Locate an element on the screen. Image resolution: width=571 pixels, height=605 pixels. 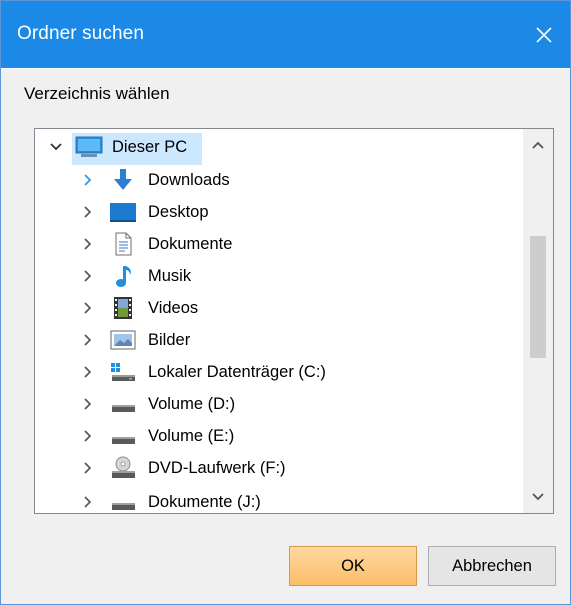
tree-item-label: Volume (E:) is located at coordinates (191, 435).